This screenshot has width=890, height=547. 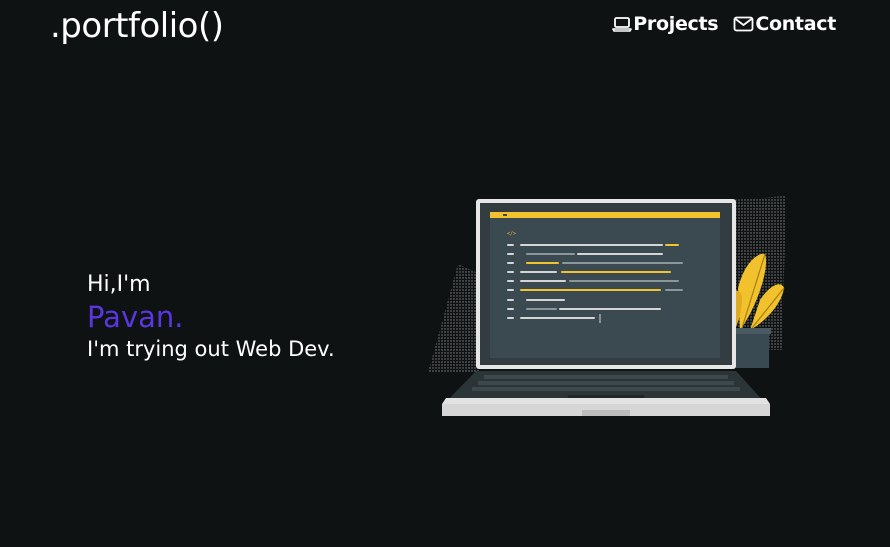 I want to click on nav-projects-link: Projects, so click(x=665, y=24).